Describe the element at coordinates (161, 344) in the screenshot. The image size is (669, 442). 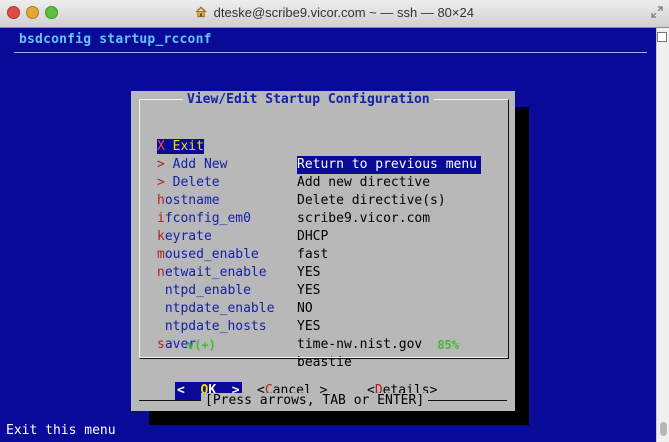
I see `menu-item-hotkey: s` at that location.